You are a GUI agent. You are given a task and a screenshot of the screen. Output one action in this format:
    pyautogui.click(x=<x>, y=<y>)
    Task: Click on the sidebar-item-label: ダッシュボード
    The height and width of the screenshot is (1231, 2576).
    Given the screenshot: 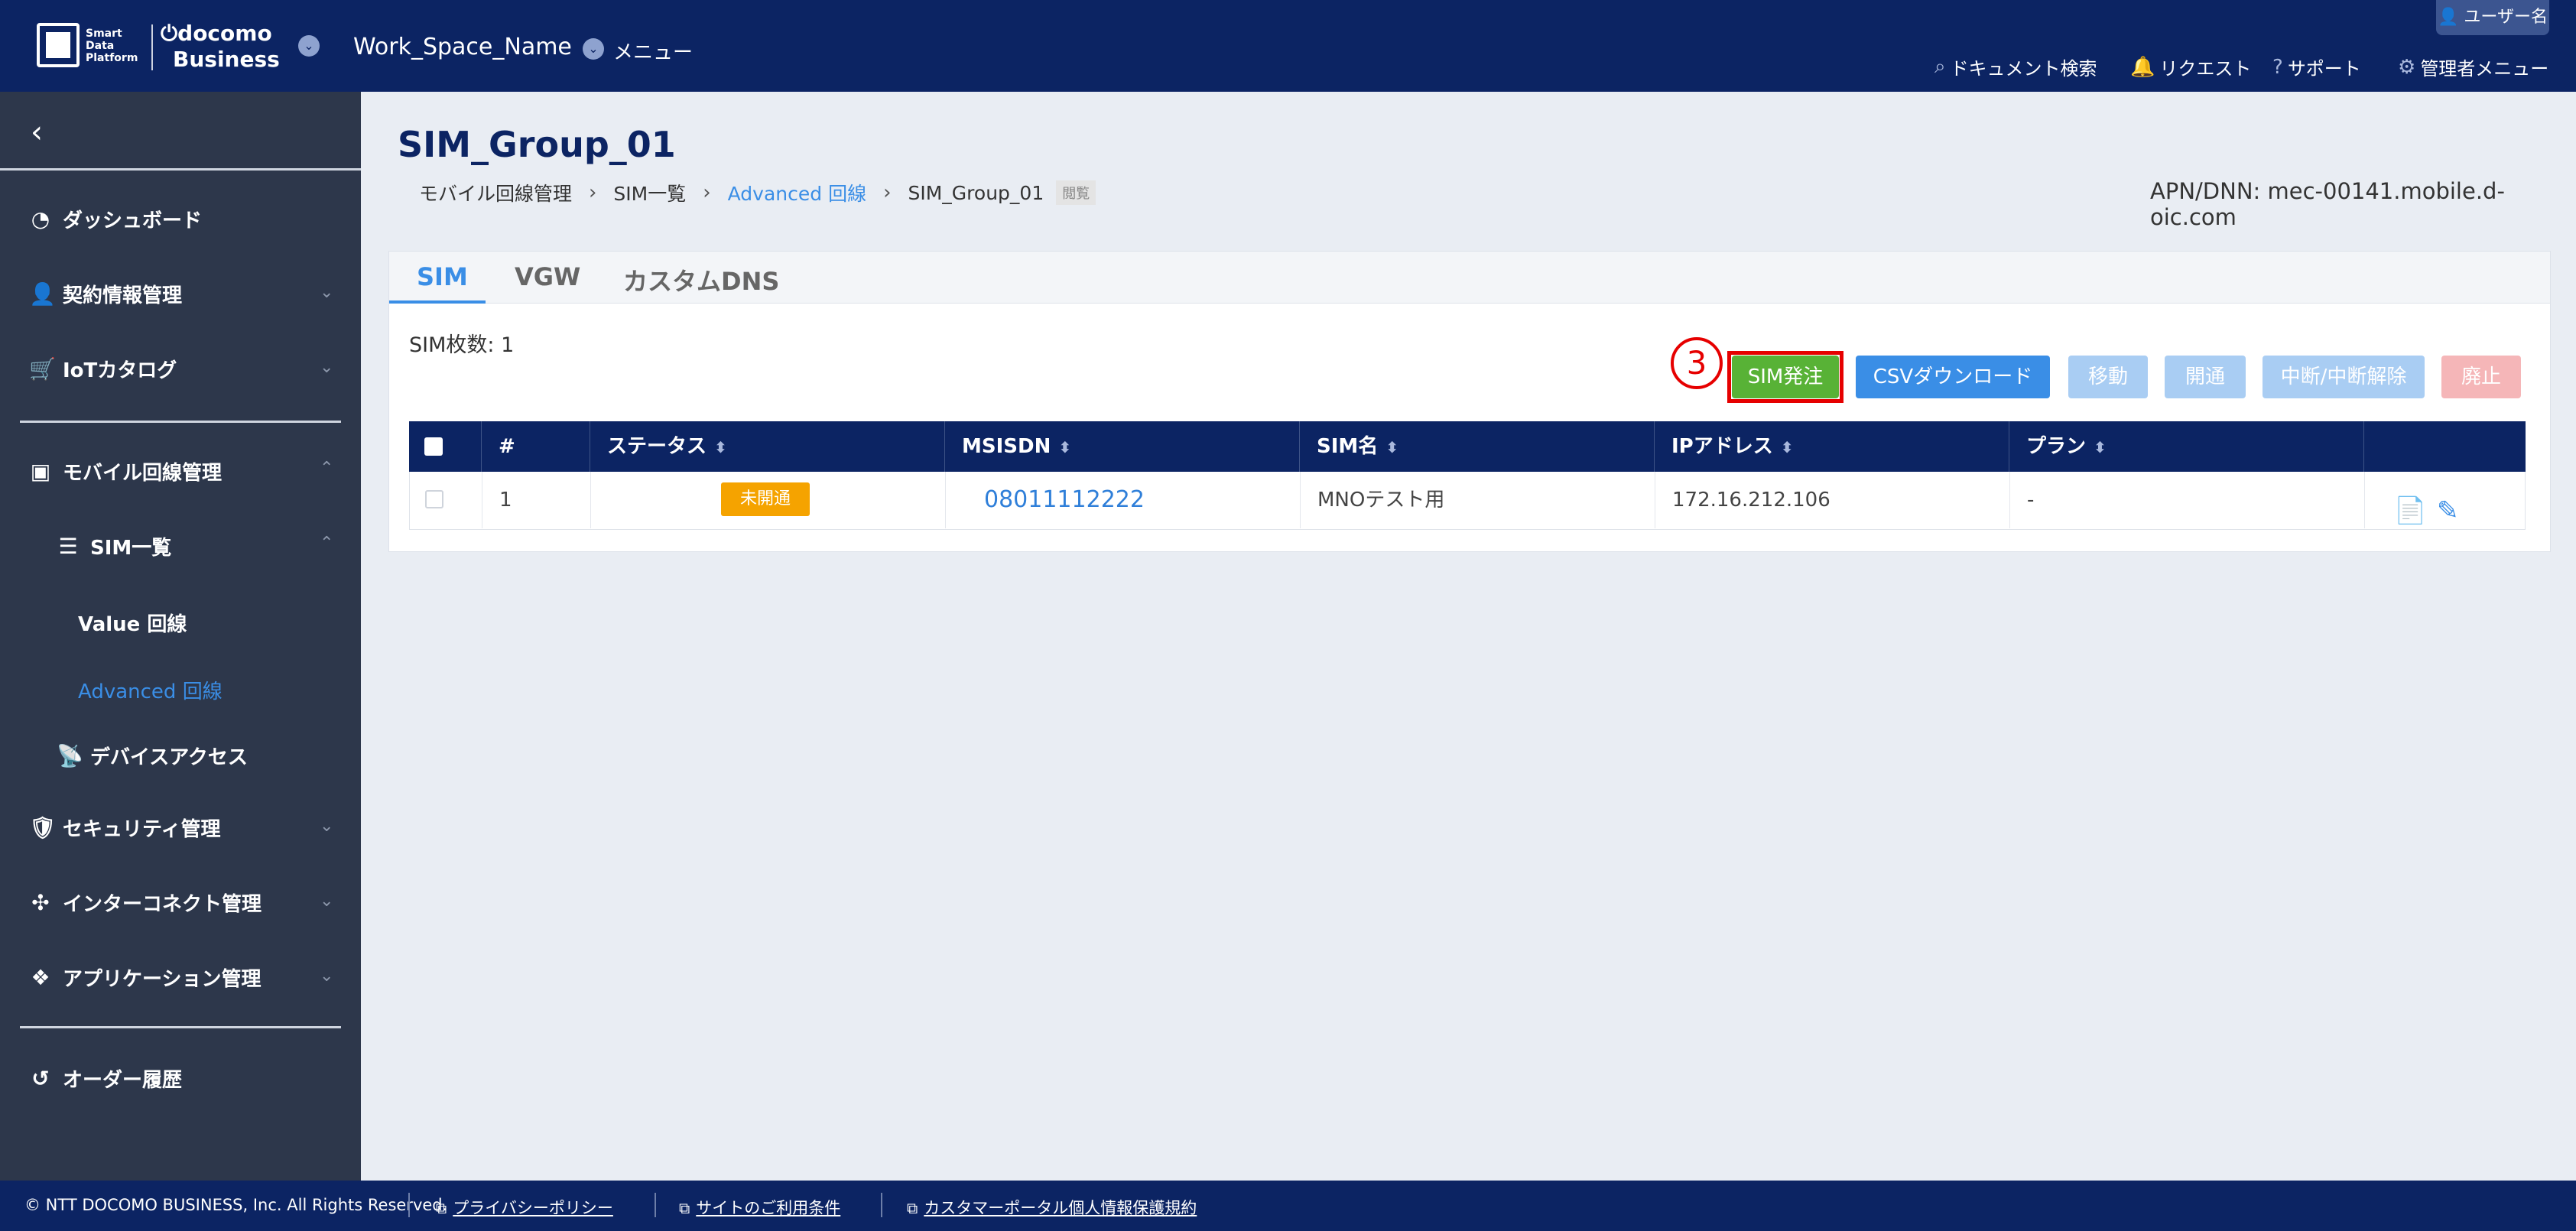 What is the action you would take?
    pyautogui.click(x=133, y=220)
    